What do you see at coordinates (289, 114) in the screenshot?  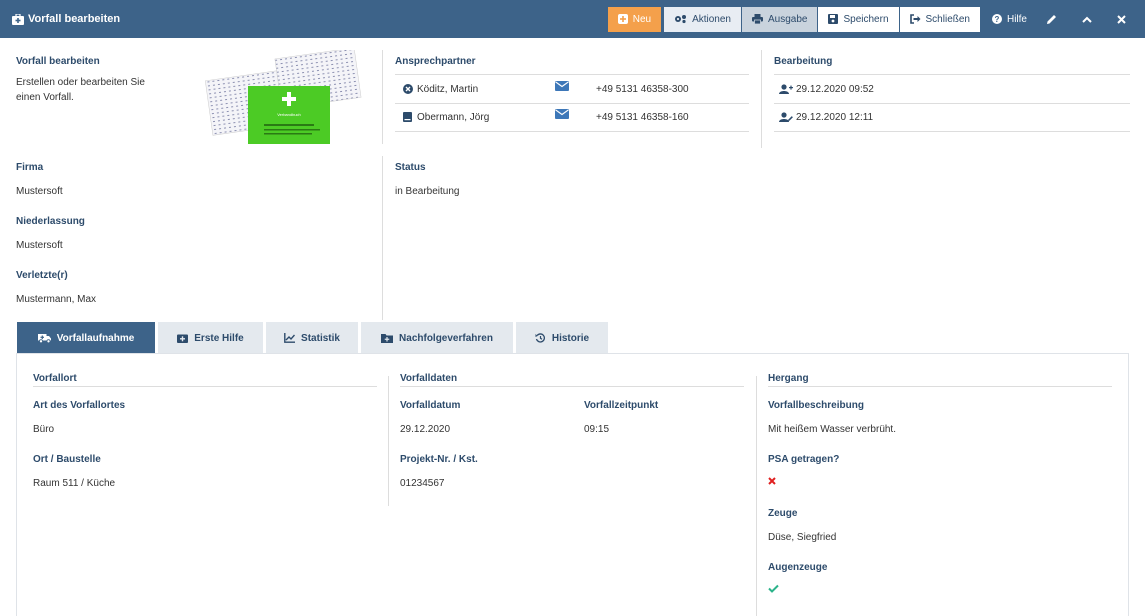 I see `book-label: Verbandbuch` at bounding box center [289, 114].